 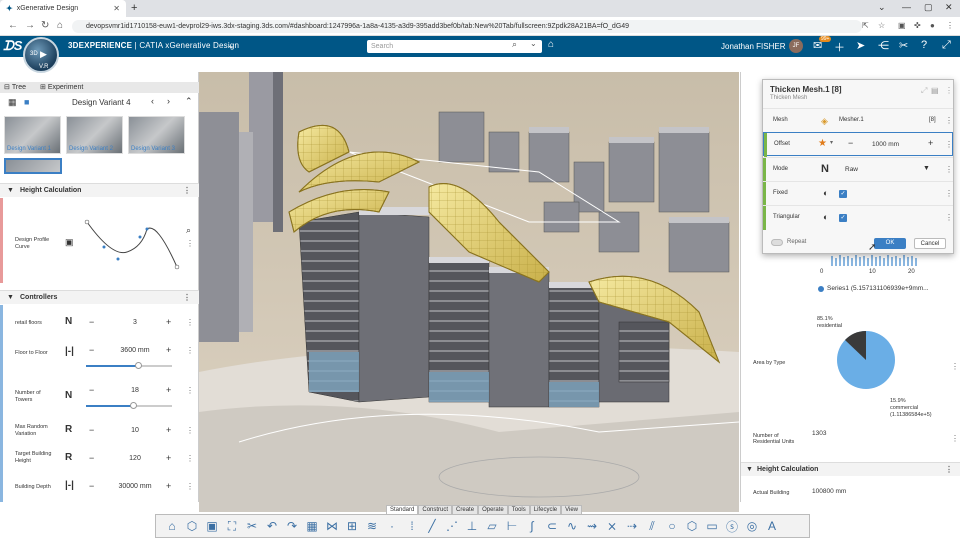 I want to click on mesh-icon: ⊞, so click(x=352, y=526).